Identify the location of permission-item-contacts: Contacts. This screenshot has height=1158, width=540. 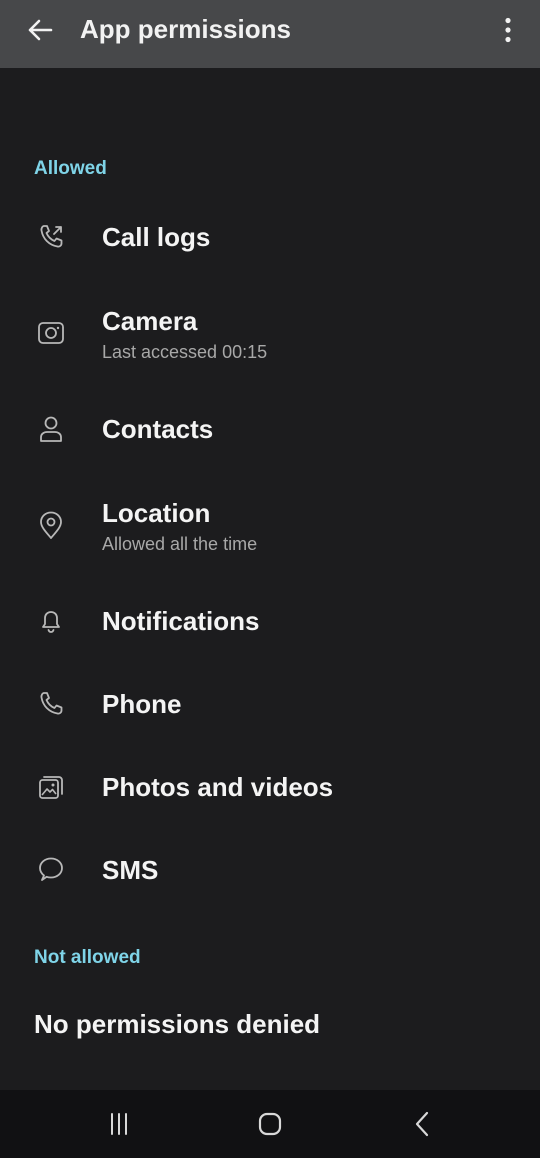
(270, 430).